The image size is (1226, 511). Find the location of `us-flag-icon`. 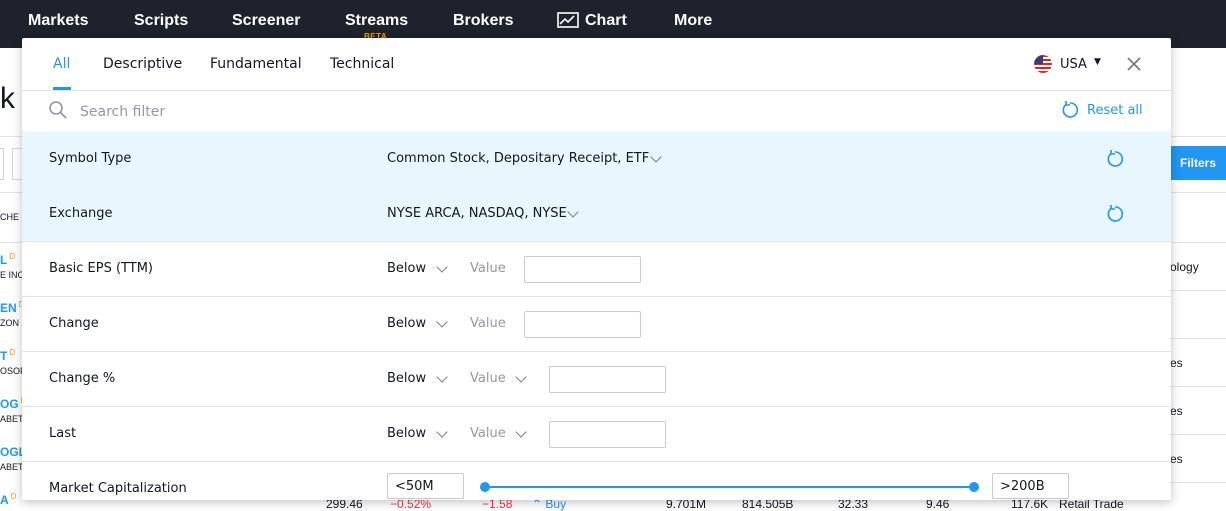

us-flag-icon is located at coordinates (1043, 64).